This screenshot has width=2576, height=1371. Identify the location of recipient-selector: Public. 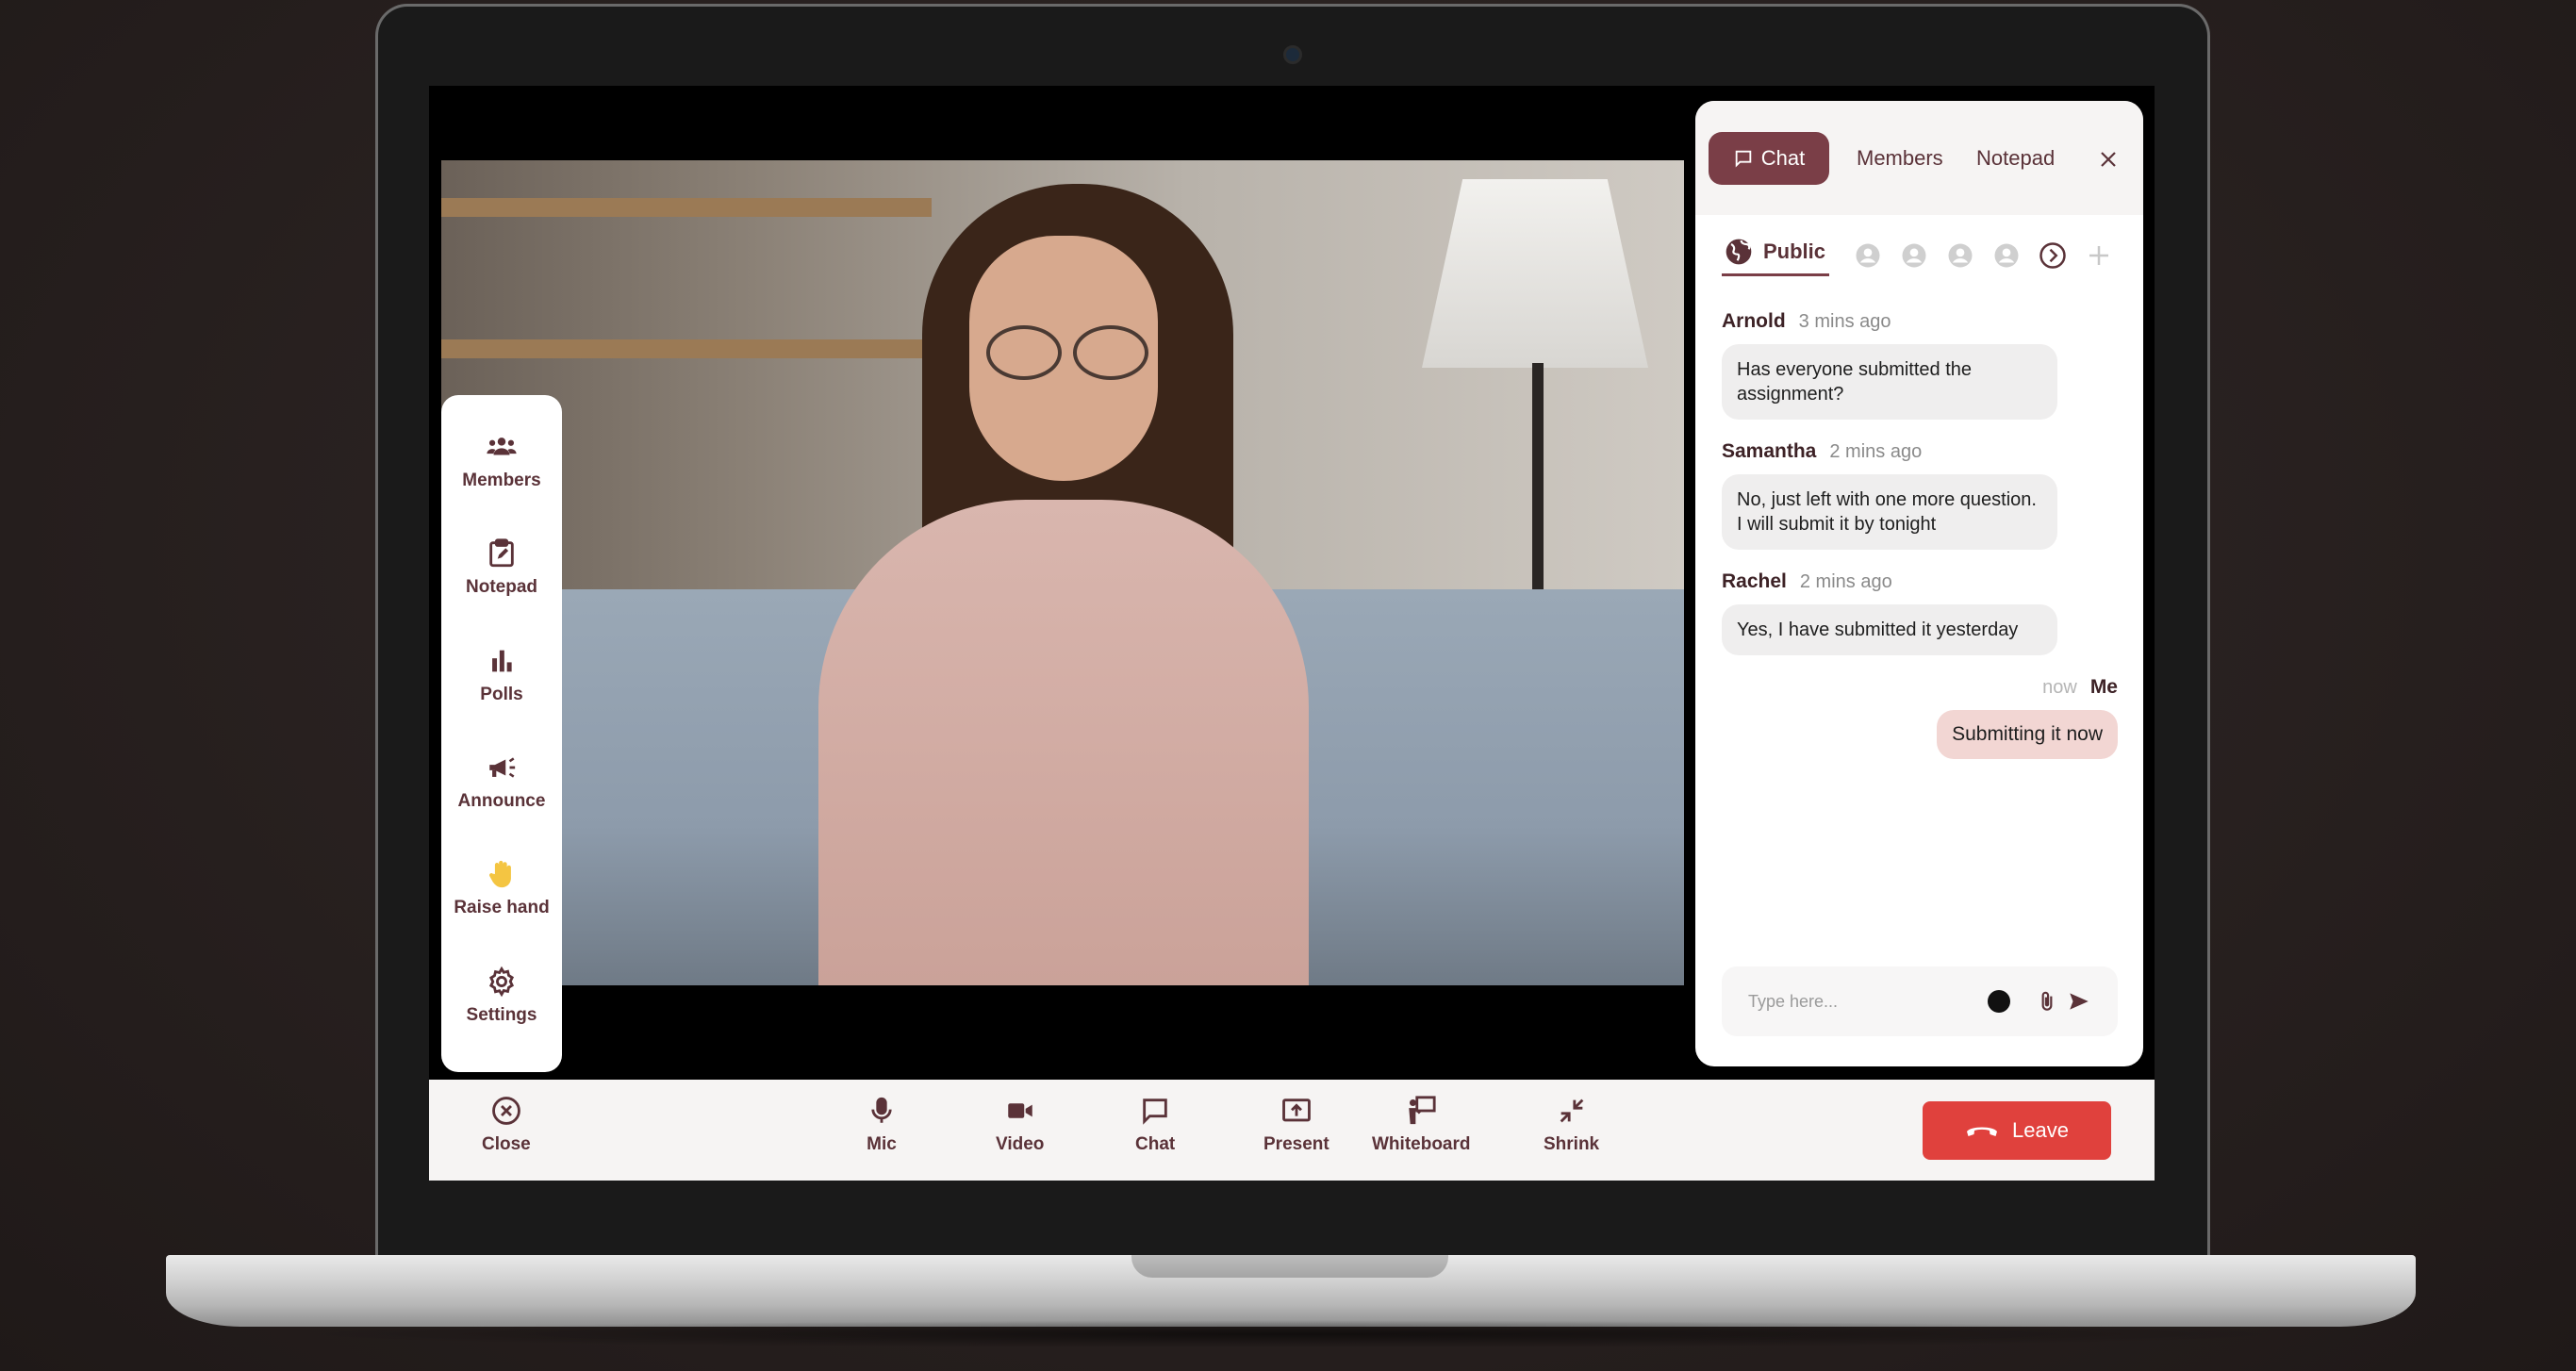
(1920, 255).